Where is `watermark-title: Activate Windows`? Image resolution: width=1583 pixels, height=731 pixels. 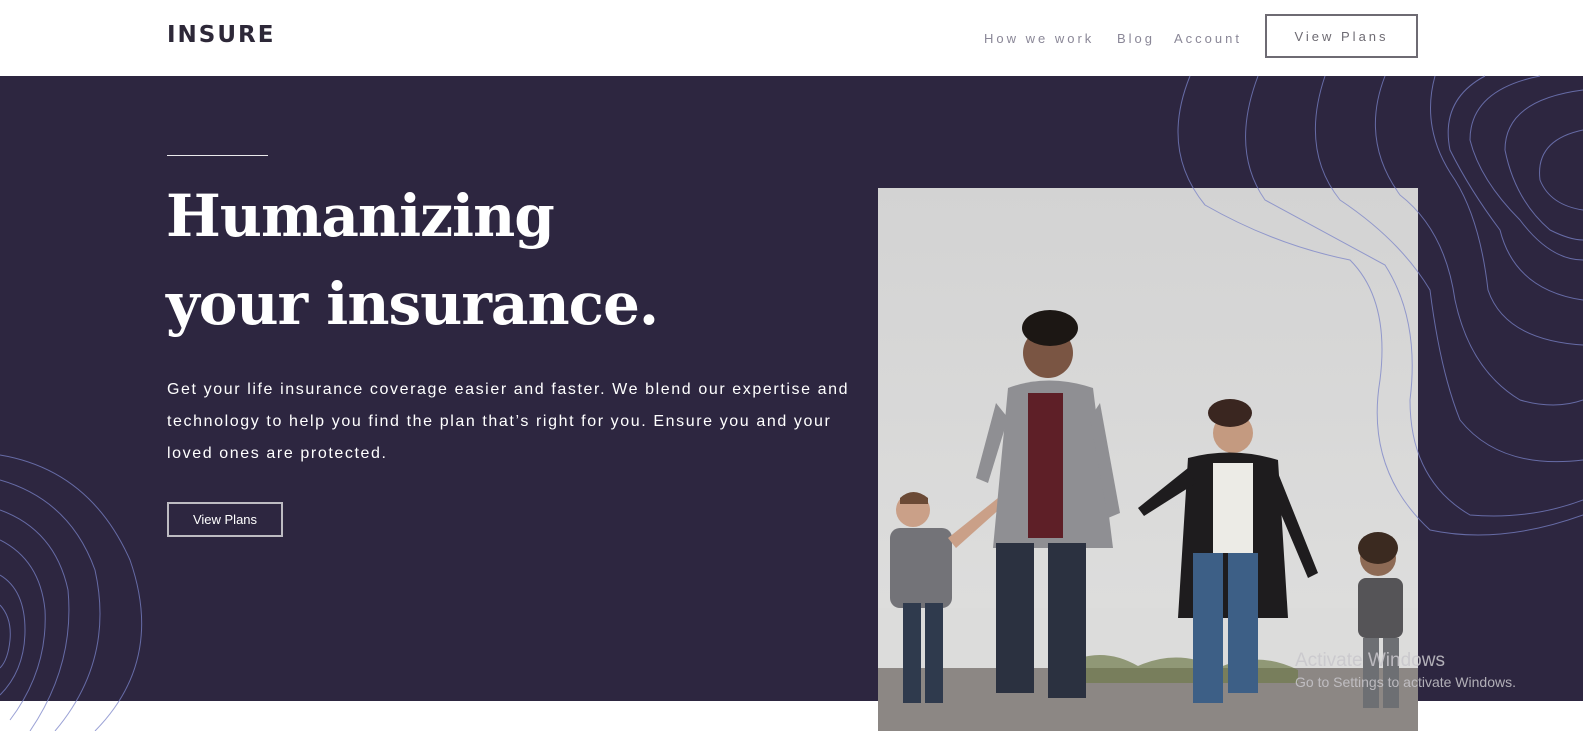
watermark-title: Activate Windows is located at coordinates (1370, 660).